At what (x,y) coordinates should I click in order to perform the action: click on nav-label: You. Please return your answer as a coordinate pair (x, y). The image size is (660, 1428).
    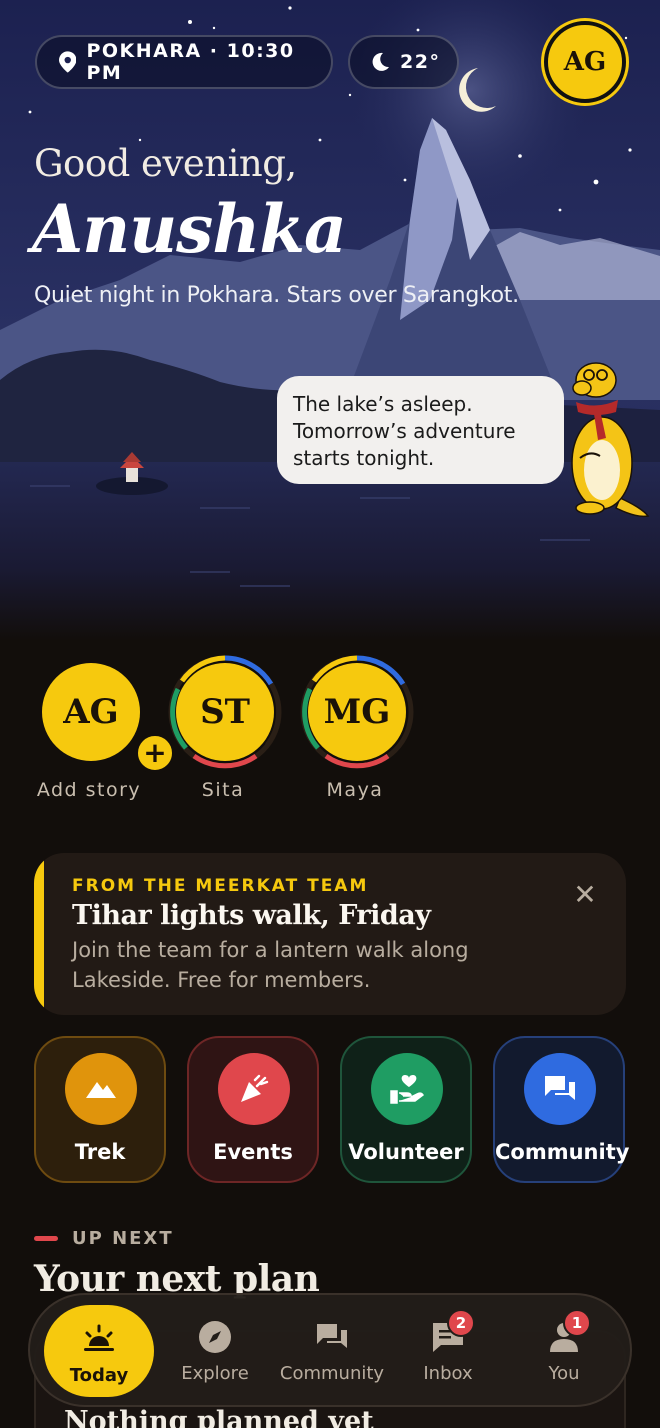
    Looking at the image, I should click on (564, 1373).